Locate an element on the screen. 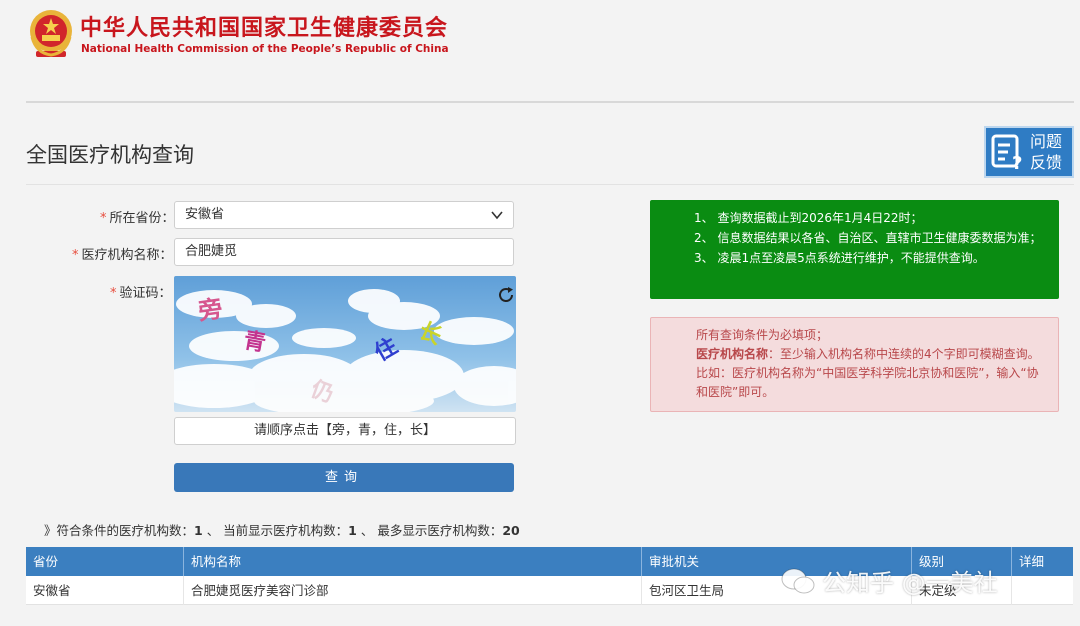 Image resolution: width=1080 pixels, height=626 pixels. captcha-hint: 请顺序点击【旁，青，住，长】 is located at coordinates (345, 431).